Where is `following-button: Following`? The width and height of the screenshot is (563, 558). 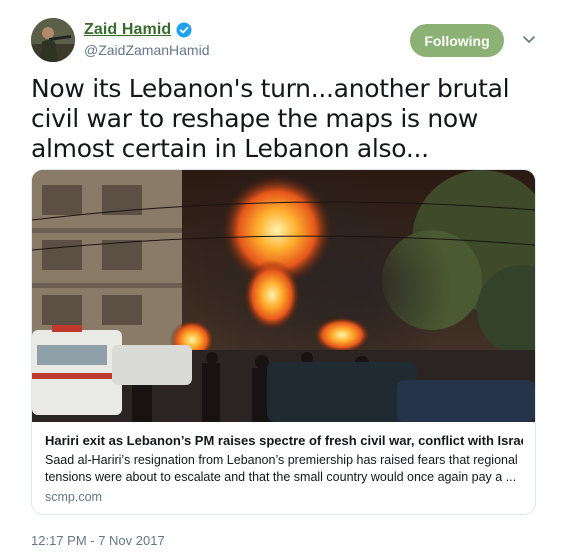
following-button: Following is located at coordinates (457, 40).